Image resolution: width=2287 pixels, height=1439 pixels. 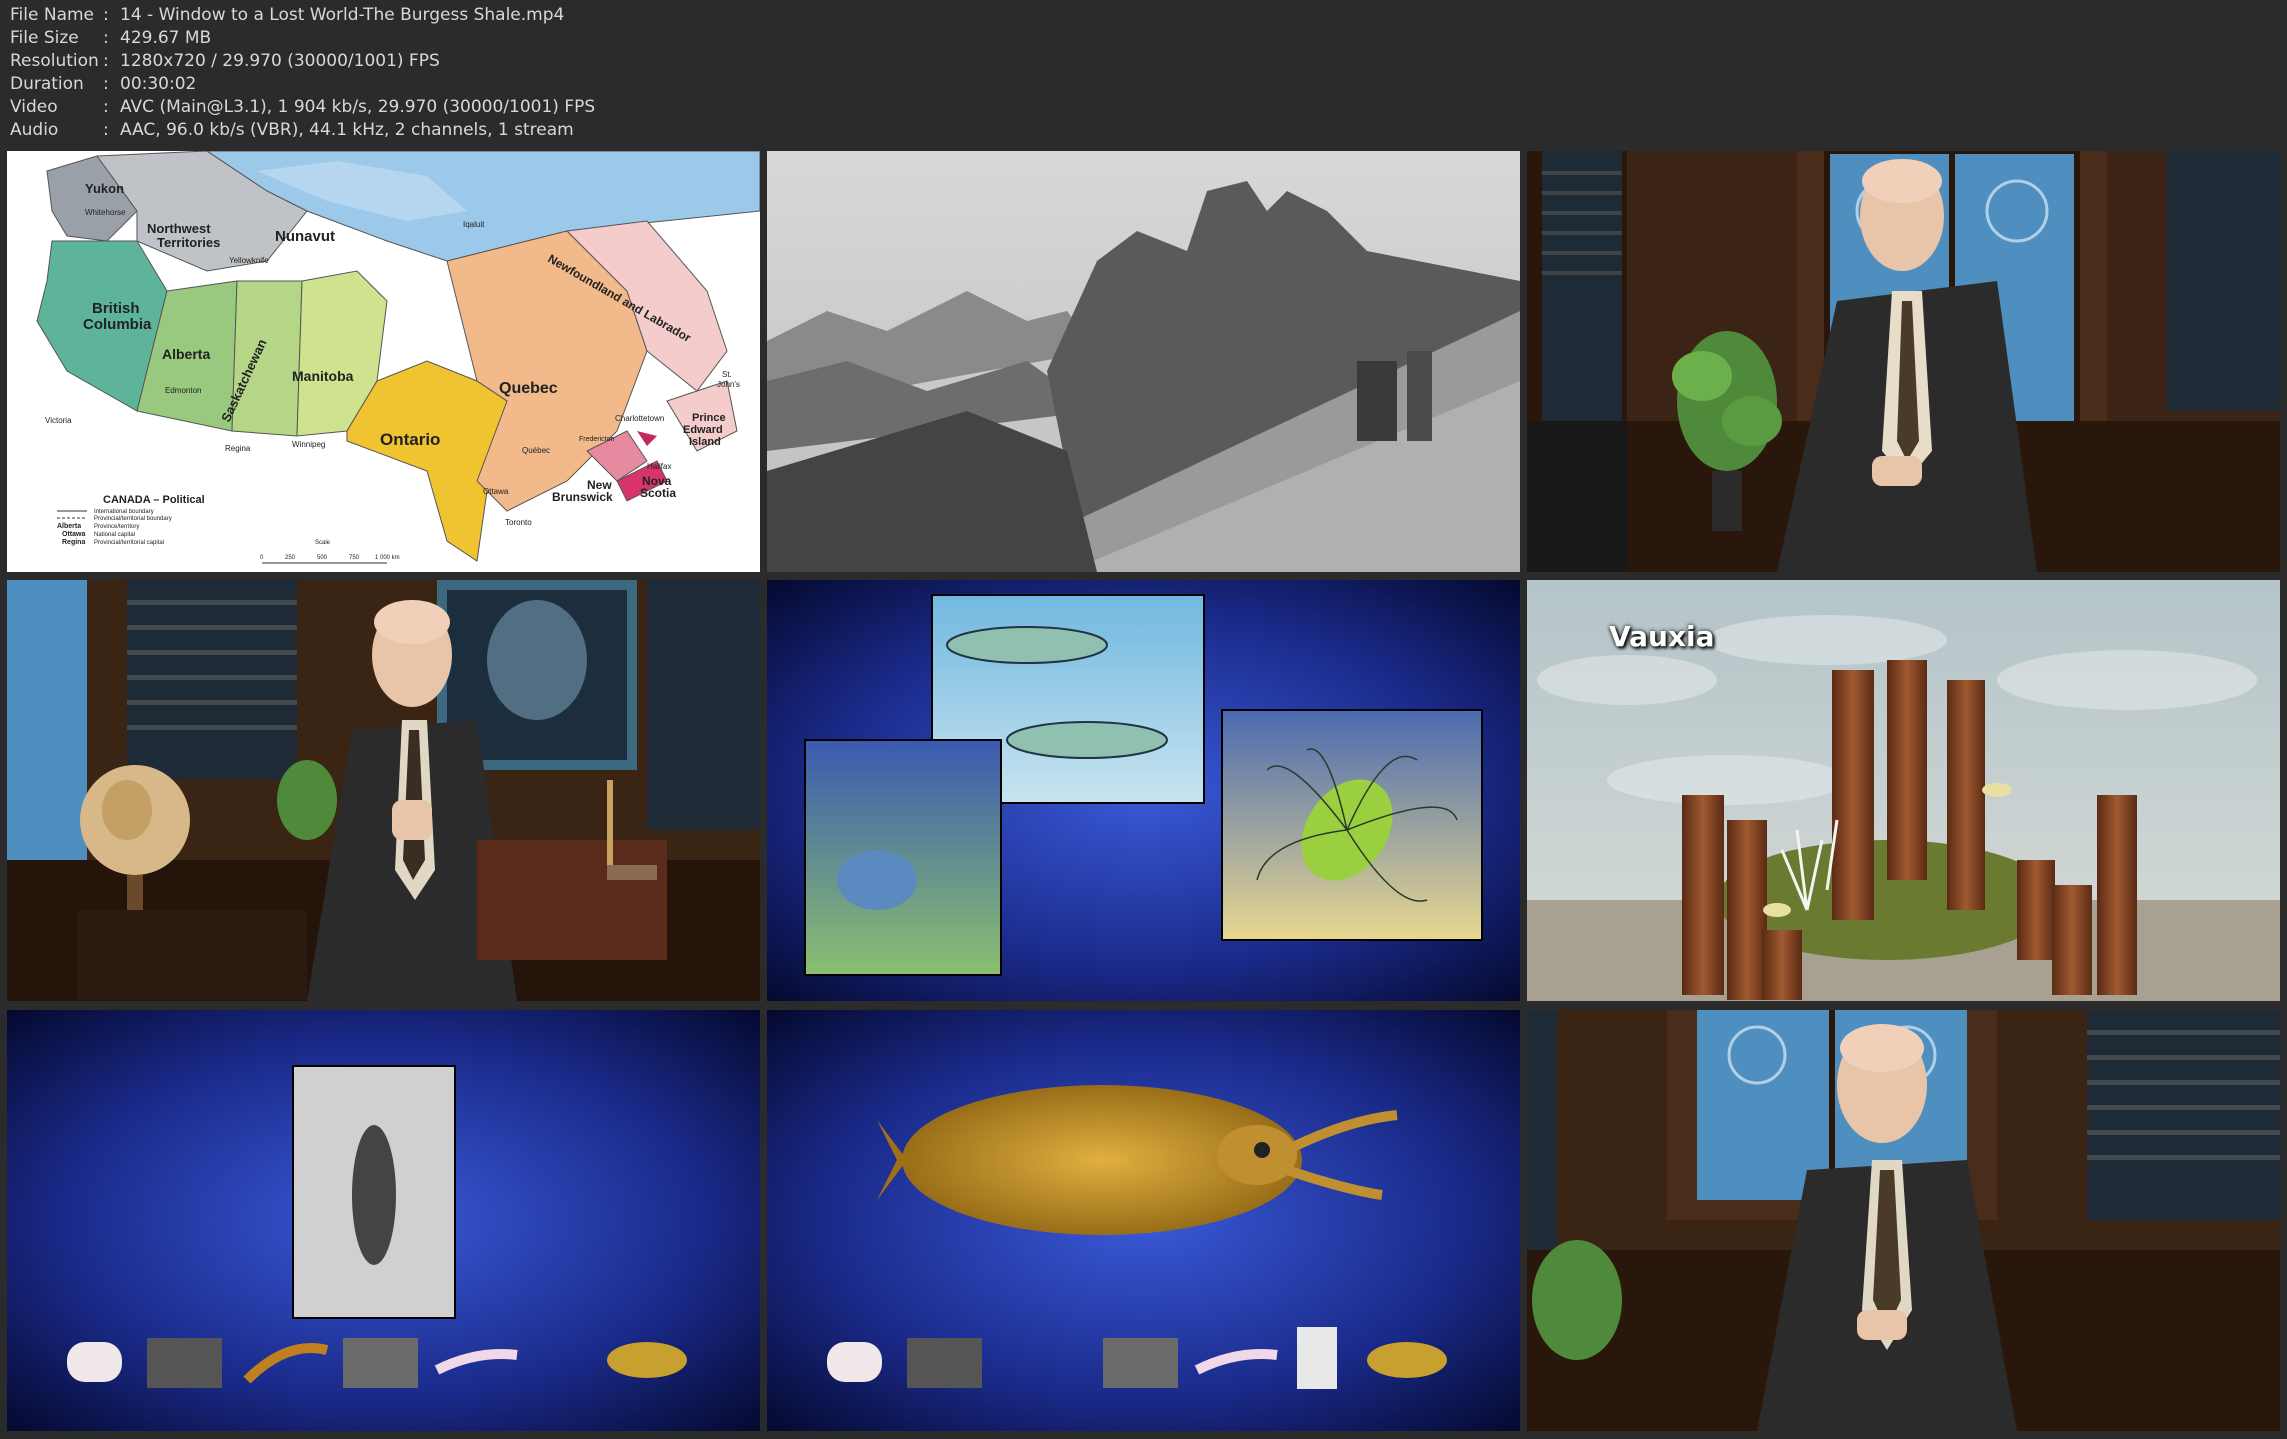 I want to click on label-ottawa: Ottawa, so click(x=496, y=491).